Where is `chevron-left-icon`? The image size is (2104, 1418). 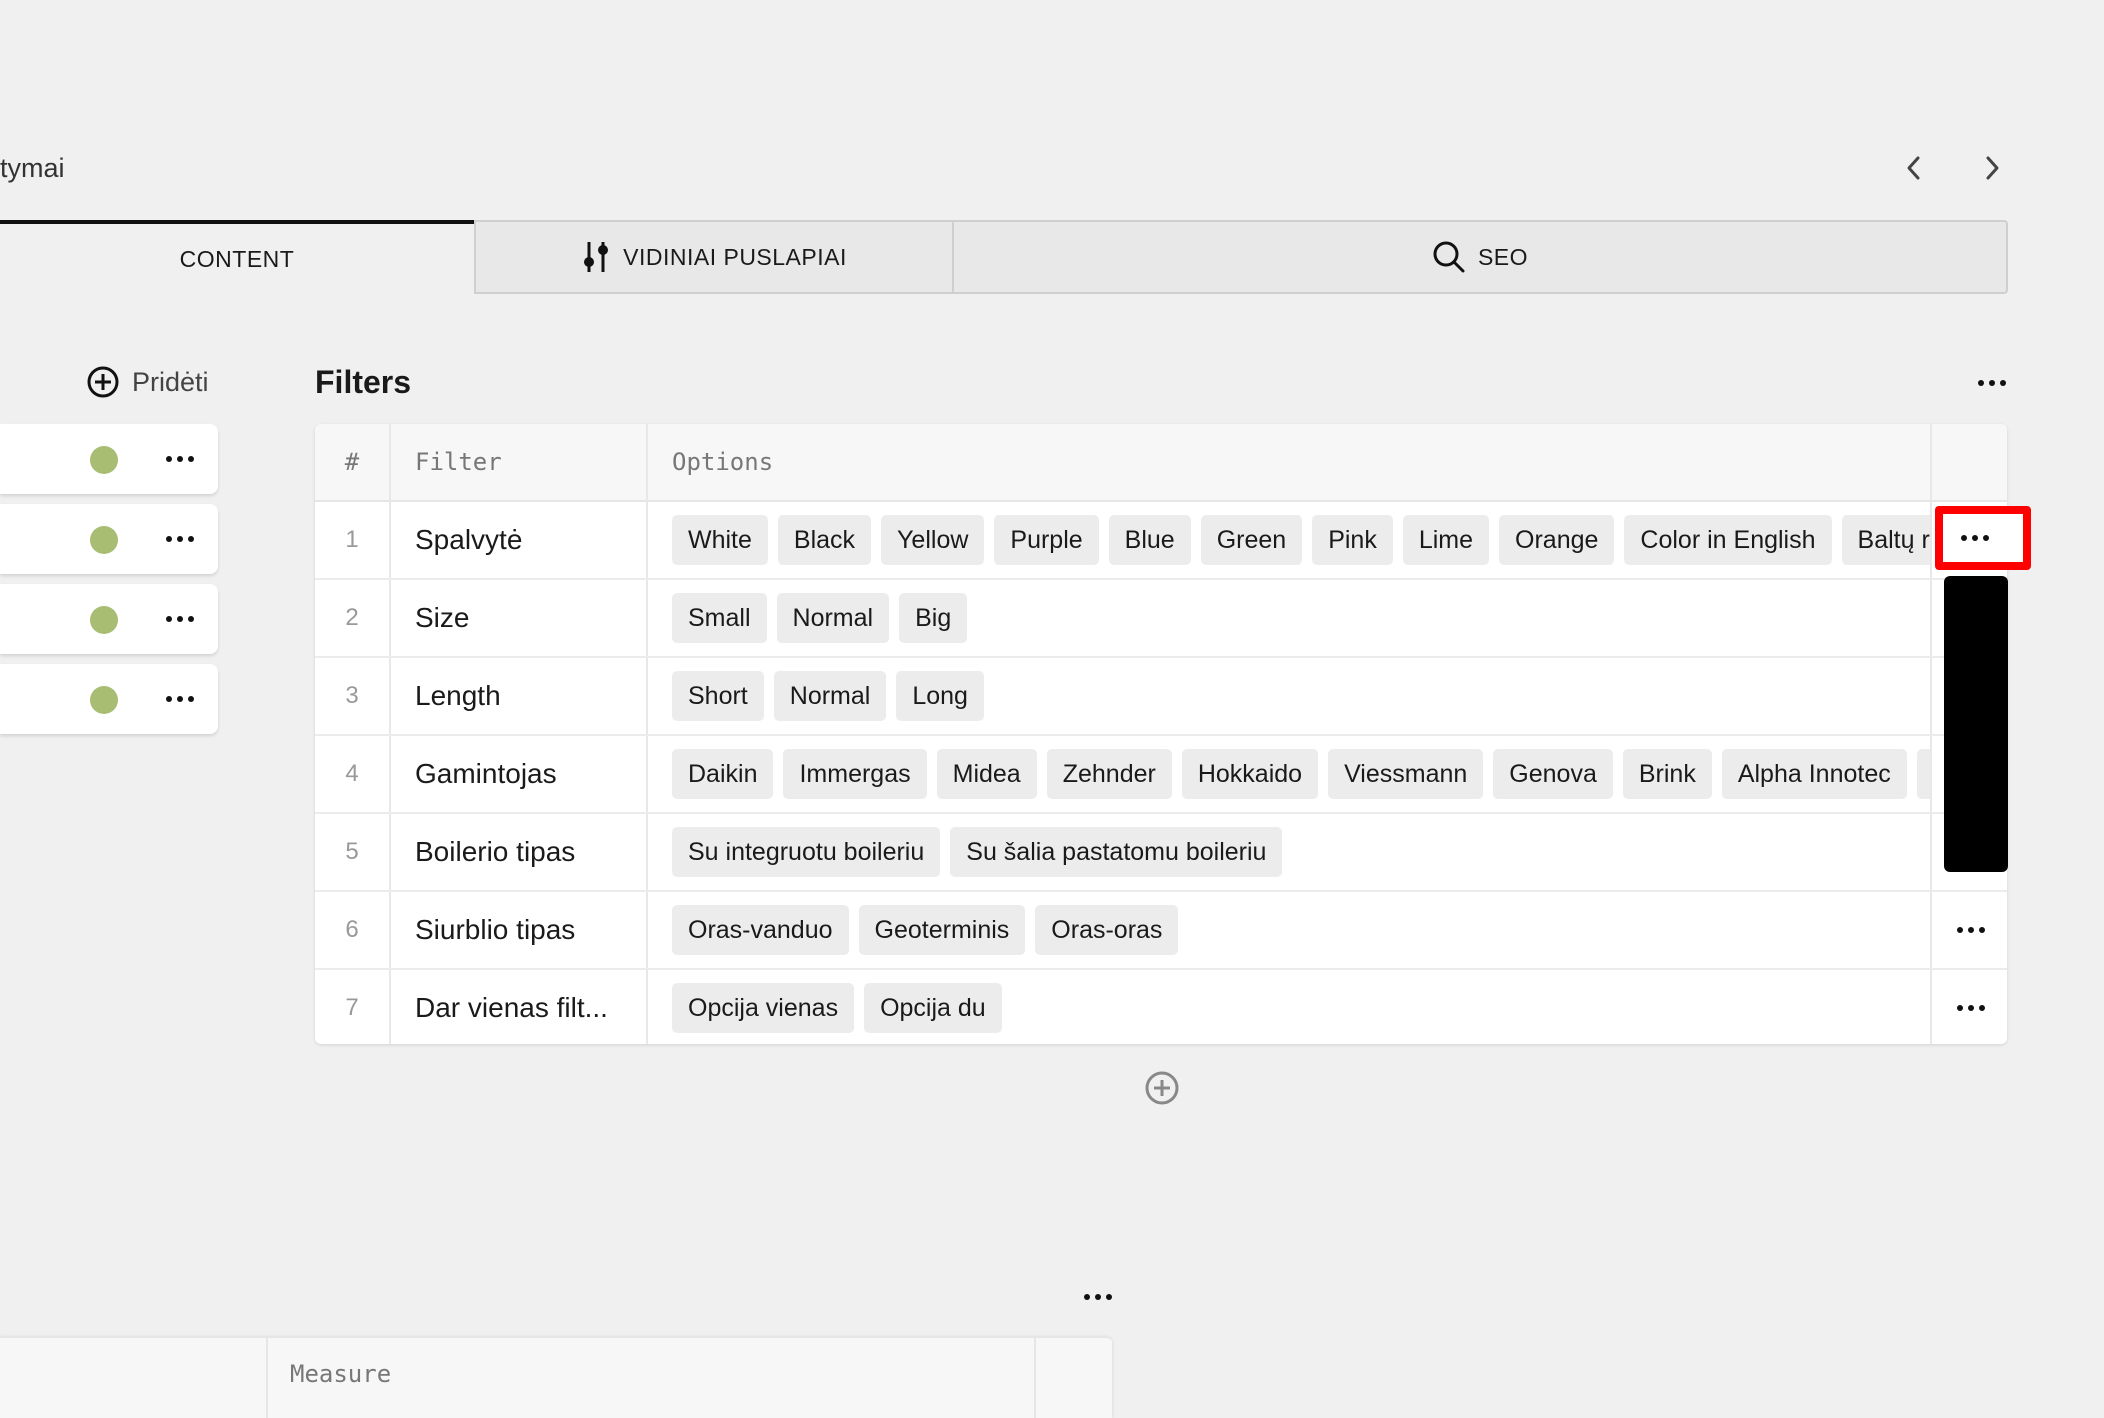
chevron-left-icon is located at coordinates (1913, 168).